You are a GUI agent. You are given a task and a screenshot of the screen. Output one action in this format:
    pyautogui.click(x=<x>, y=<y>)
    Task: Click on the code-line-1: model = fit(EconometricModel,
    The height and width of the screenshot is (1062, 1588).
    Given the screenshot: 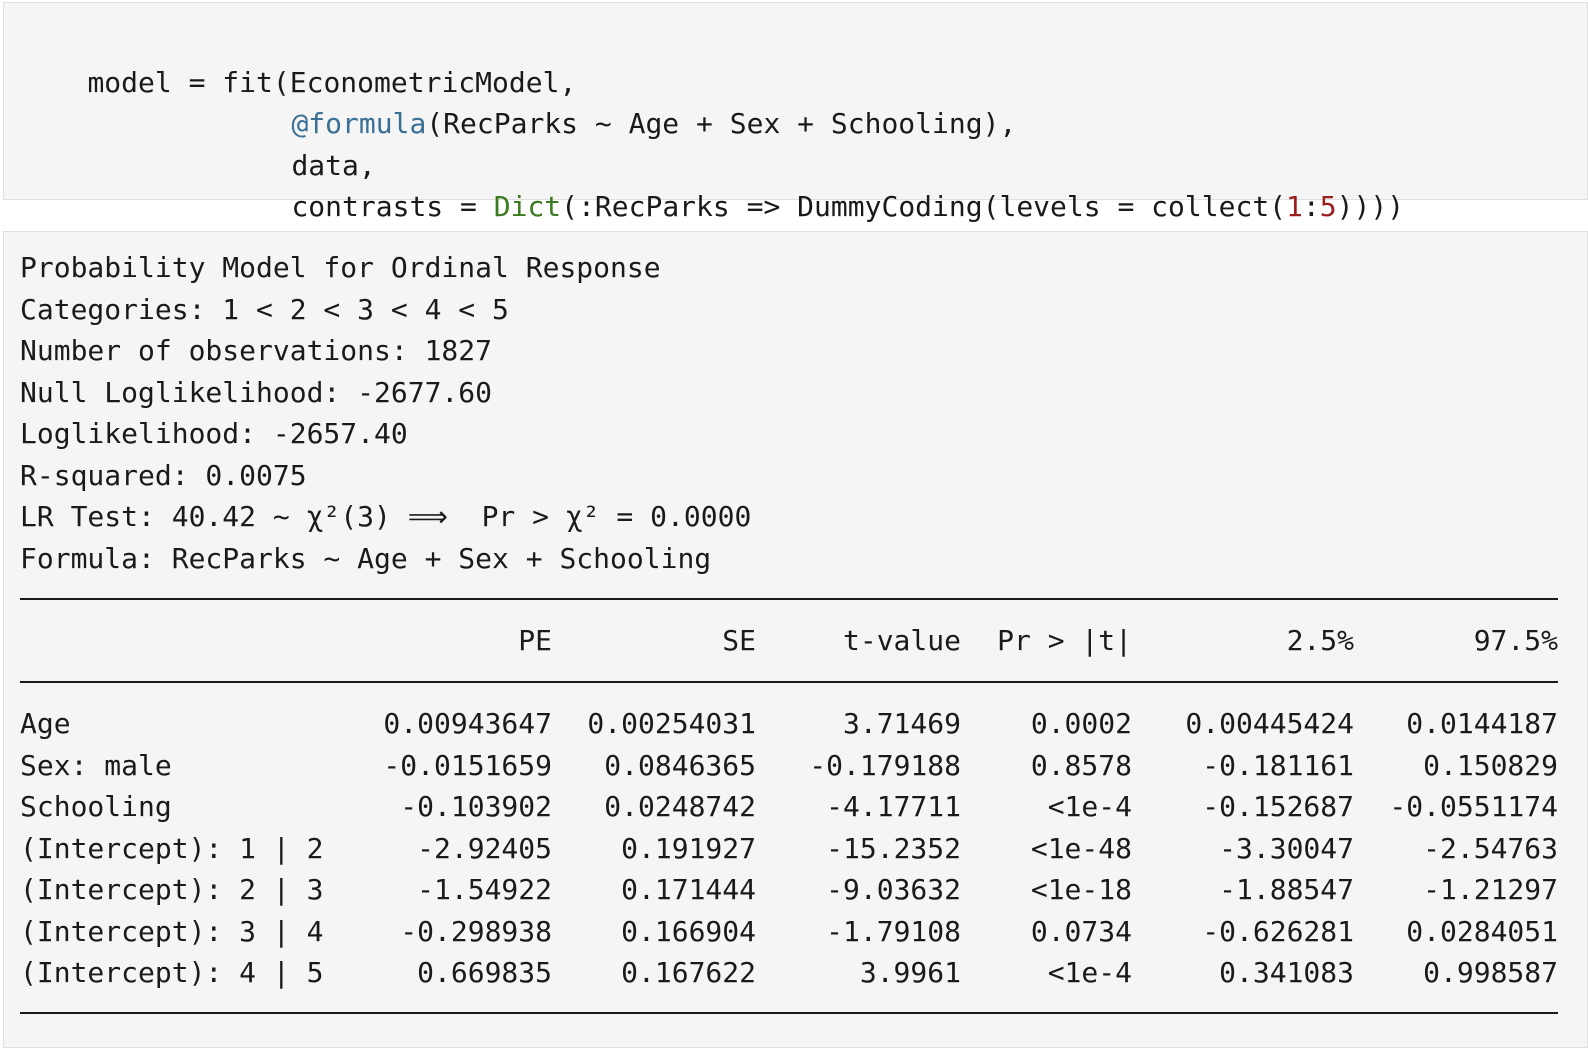 What is the action you would take?
    pyautogui.click(x=298, y=59)
    